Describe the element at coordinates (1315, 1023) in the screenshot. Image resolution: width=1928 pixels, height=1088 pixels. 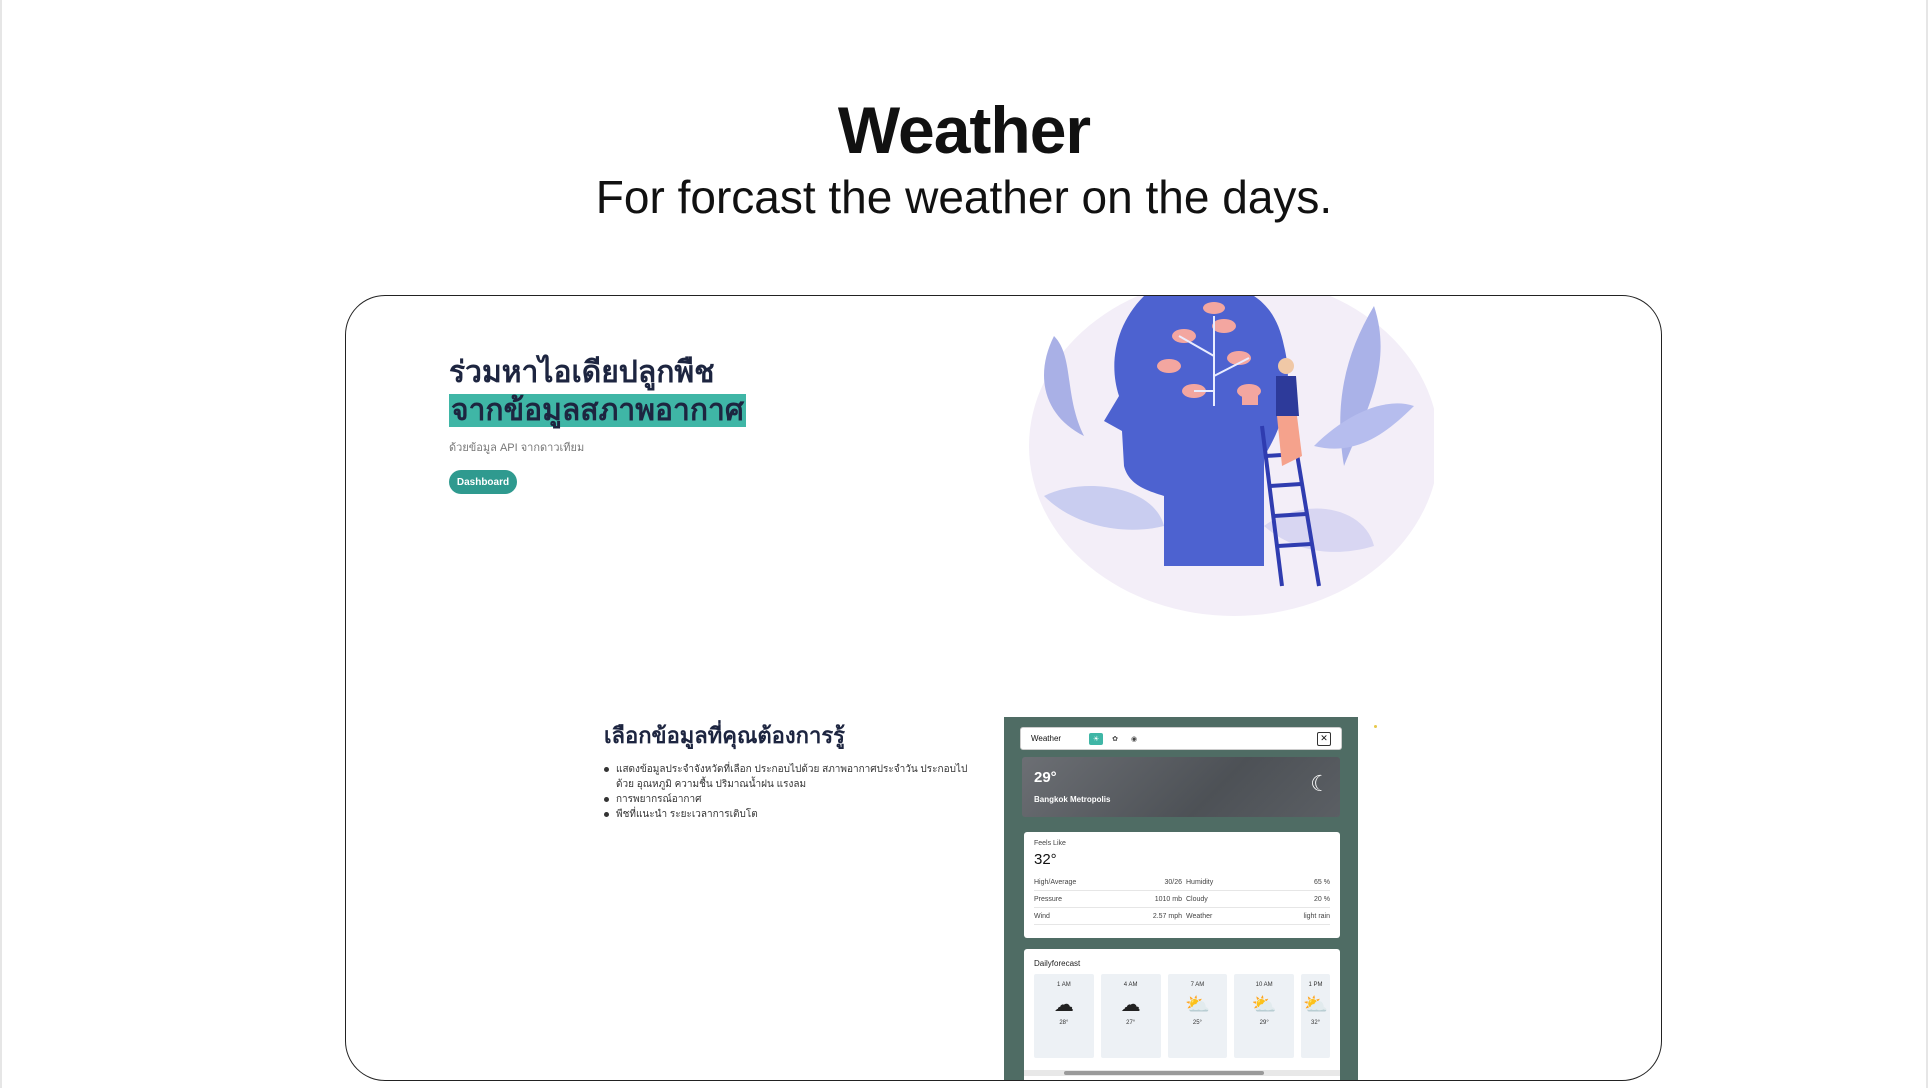
I see `forecast-temp: 32°` at that location.